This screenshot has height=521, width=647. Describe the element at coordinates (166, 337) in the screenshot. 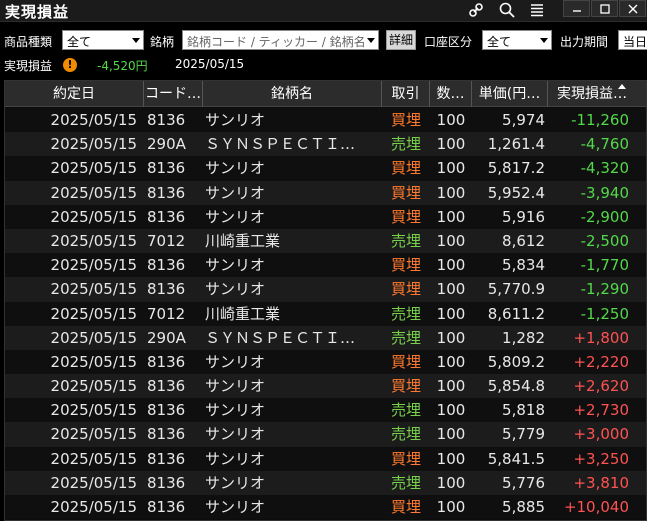

I see `cell-code: 290A` at that location.